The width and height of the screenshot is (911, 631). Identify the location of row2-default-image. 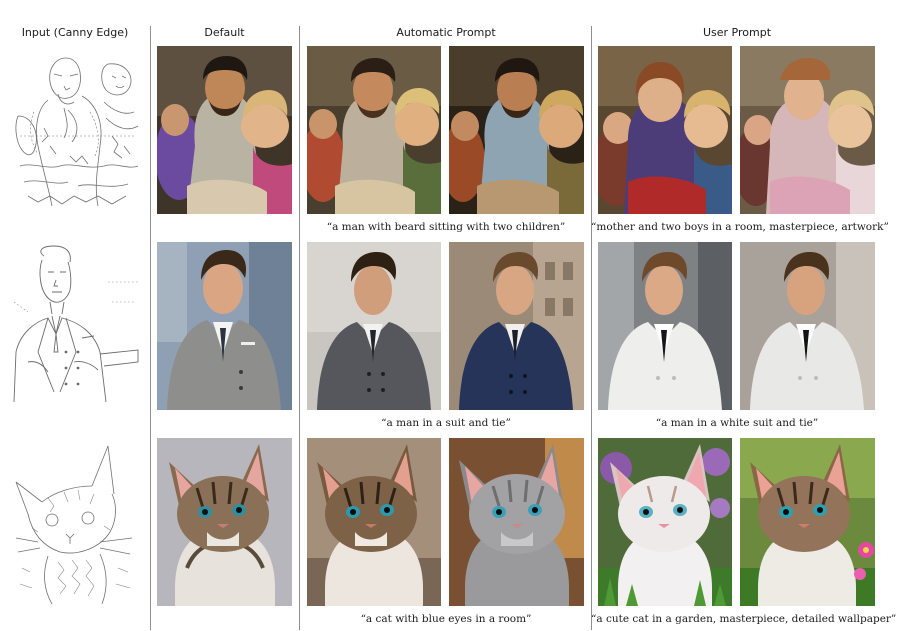
(224, 326).